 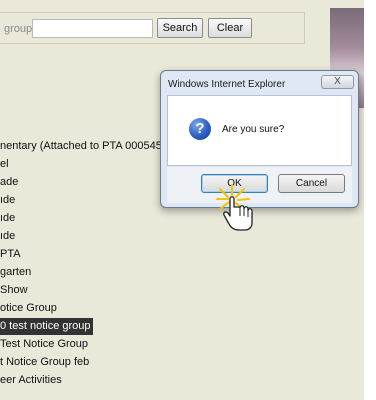 I want to click on close-icon: X, so click(x=337, y=81).